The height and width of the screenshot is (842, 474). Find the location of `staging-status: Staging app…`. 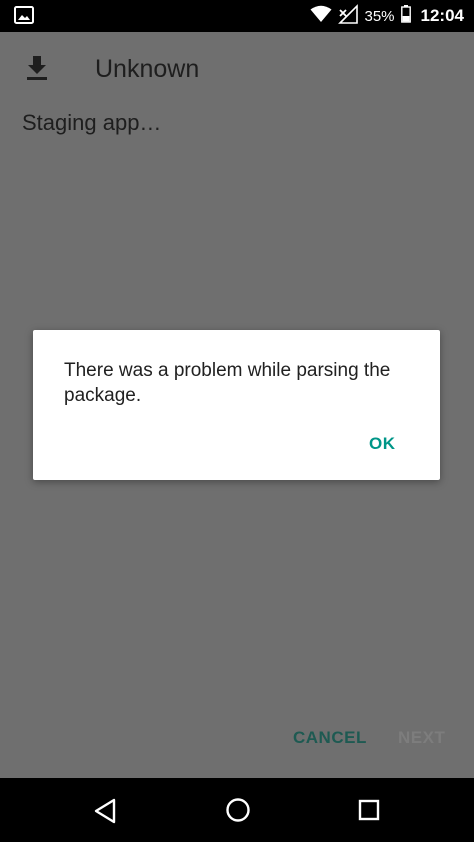

staging-status: Staging app… is located at coordinates (92, 122).